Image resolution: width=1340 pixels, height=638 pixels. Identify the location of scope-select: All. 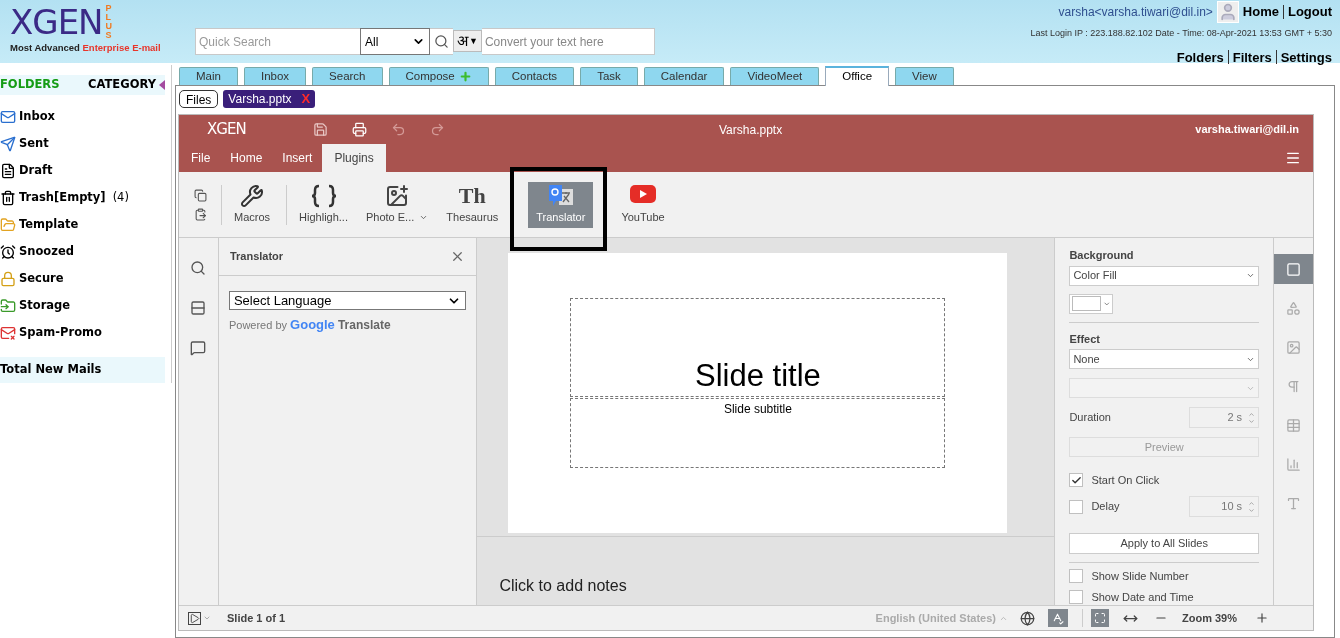
(395, 41).